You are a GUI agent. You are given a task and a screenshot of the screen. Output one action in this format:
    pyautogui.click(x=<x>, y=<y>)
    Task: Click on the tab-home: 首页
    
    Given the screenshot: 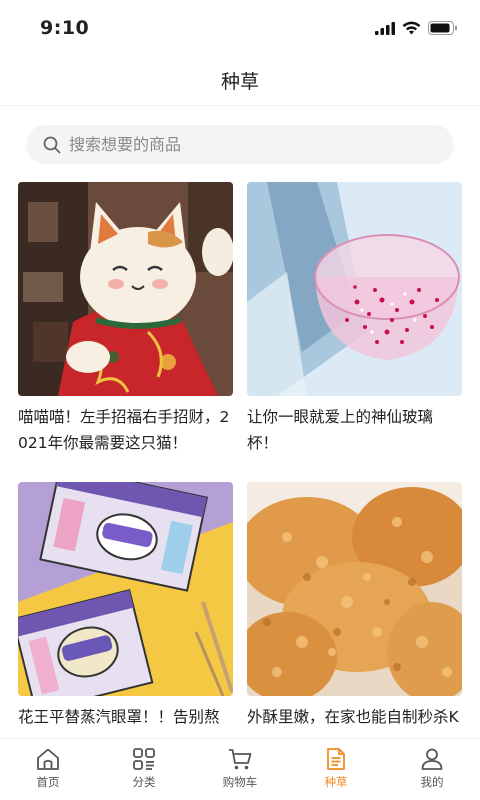 What is the action you would take?
    pyautogui.click(x=48, y=769)
    